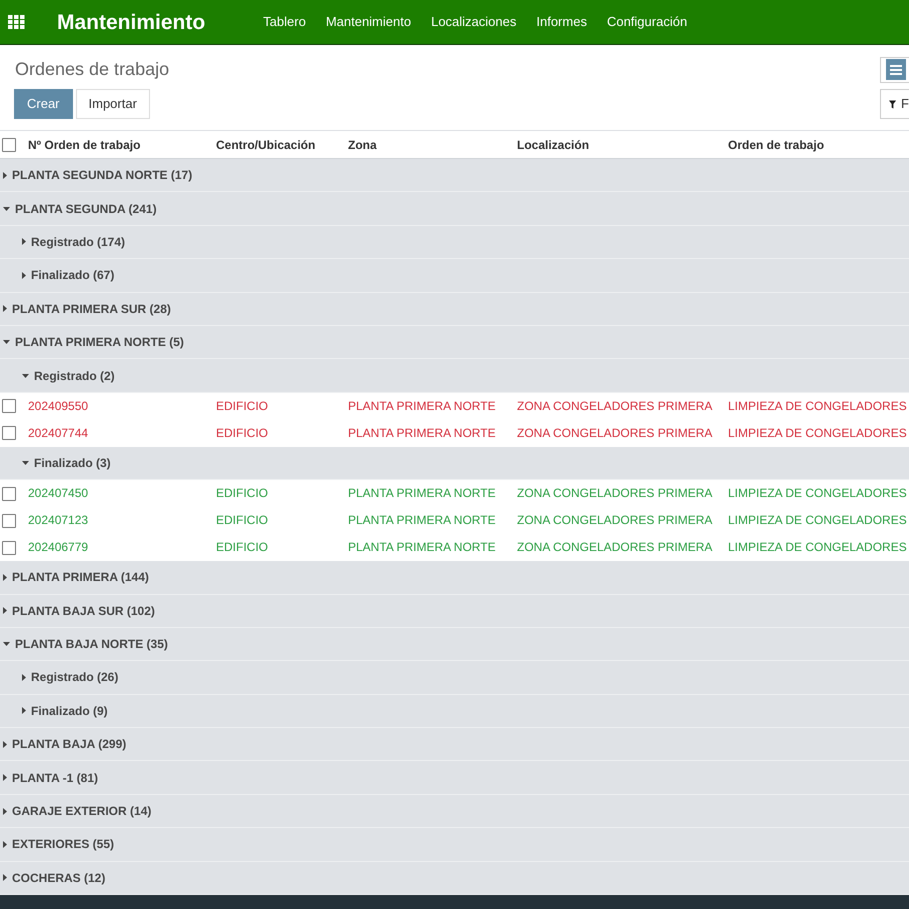  Describe the element at coordinates (58, 406) in the screenshot. I see `table-cell: 202409550` at that location.